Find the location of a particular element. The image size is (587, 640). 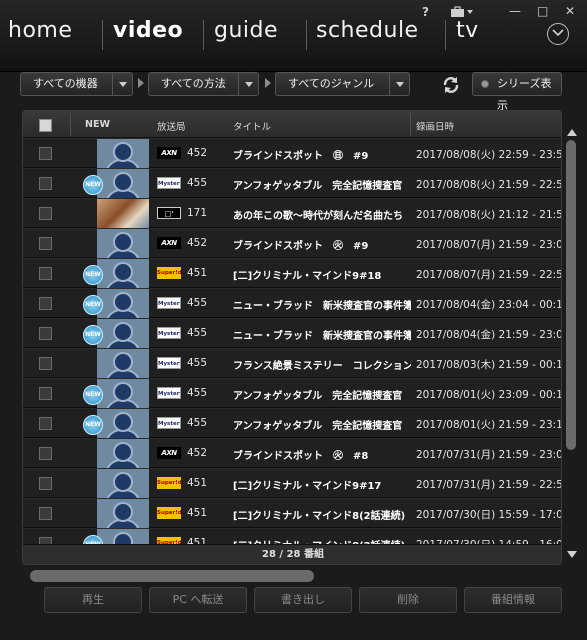

help-icon: ? is located at coordinates (425, 12).